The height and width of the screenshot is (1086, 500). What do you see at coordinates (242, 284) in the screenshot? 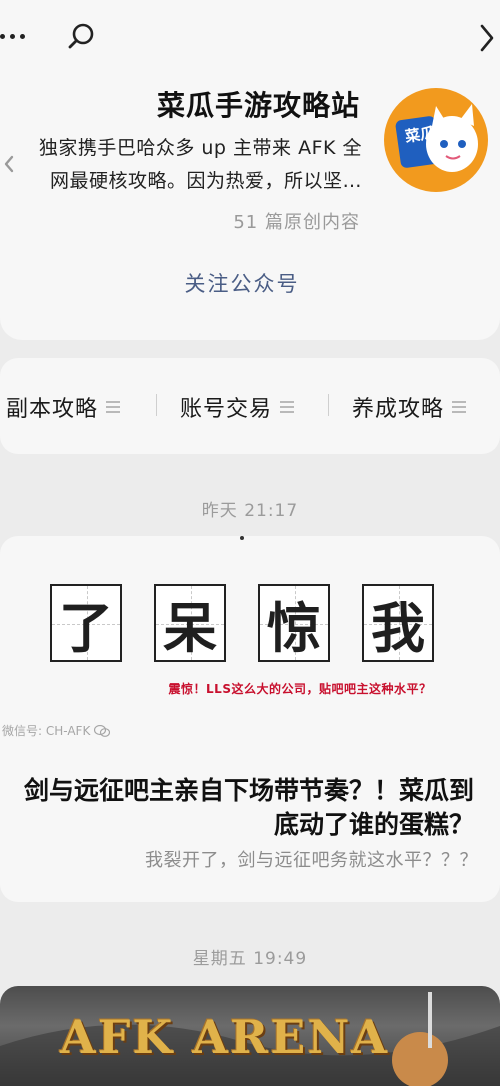
I see `follow-label: 关注公众号` at bounding box center [242, 284].